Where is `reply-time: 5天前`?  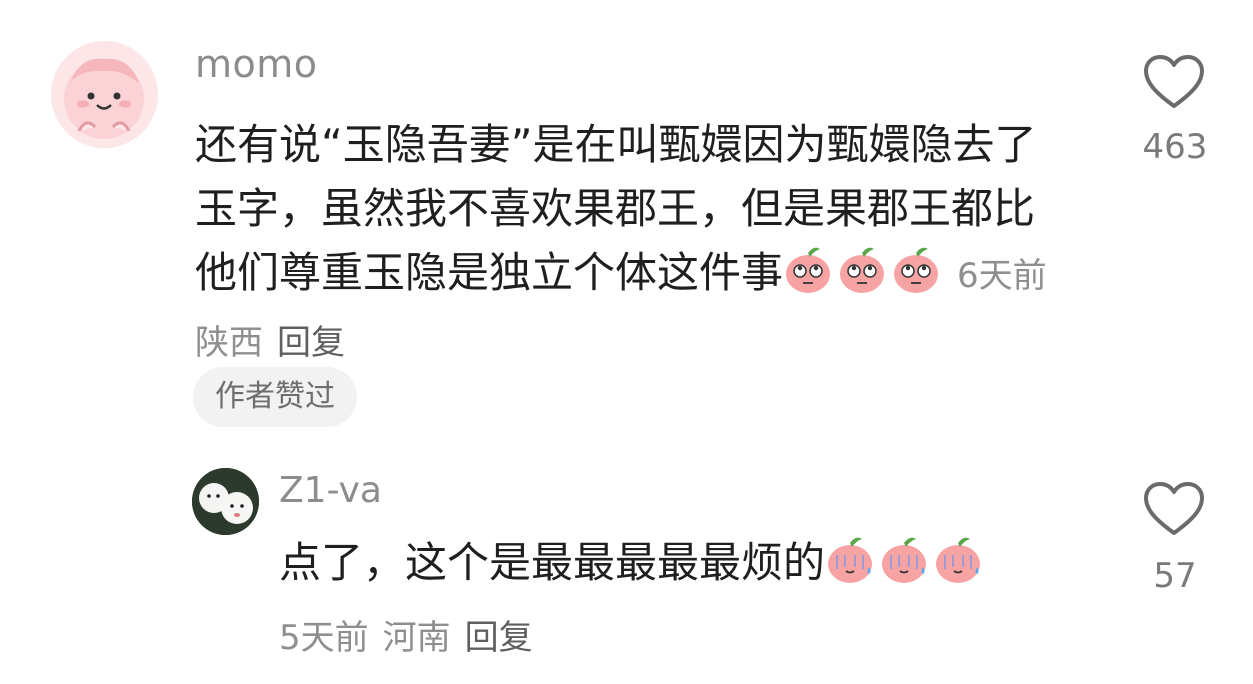
reply-time: 5天前 is located at coordinates (324, 638).